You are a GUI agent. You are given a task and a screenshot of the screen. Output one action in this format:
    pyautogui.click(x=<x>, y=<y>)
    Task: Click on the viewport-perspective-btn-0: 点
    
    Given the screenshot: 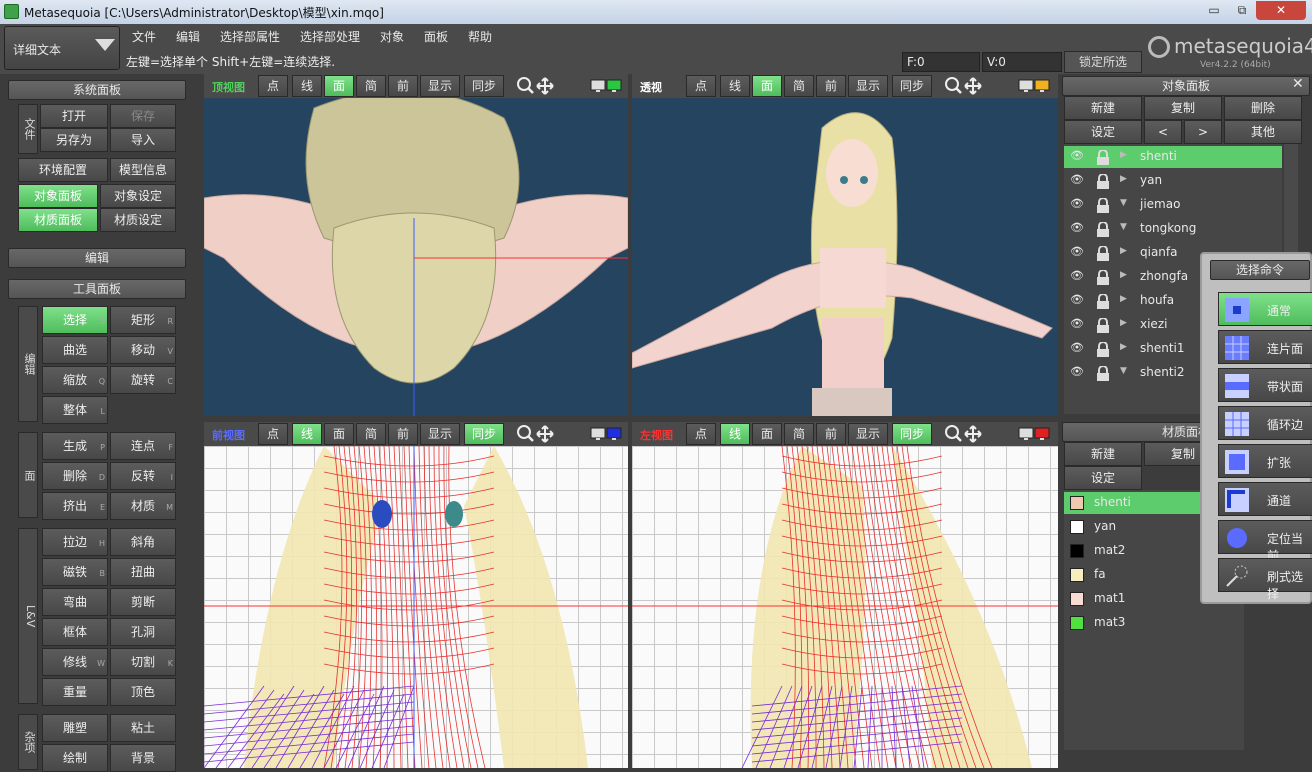 What is the action you would take?
    pyautogui.click(x=701, y=86)
    